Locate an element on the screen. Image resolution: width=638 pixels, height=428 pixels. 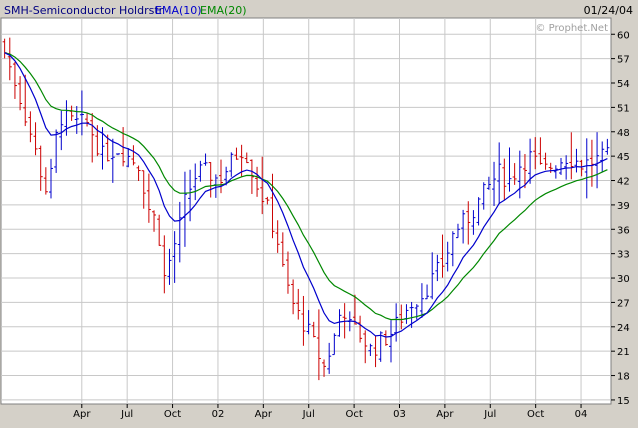
y-tick-label: 39 is located at coordinates (623, 206).